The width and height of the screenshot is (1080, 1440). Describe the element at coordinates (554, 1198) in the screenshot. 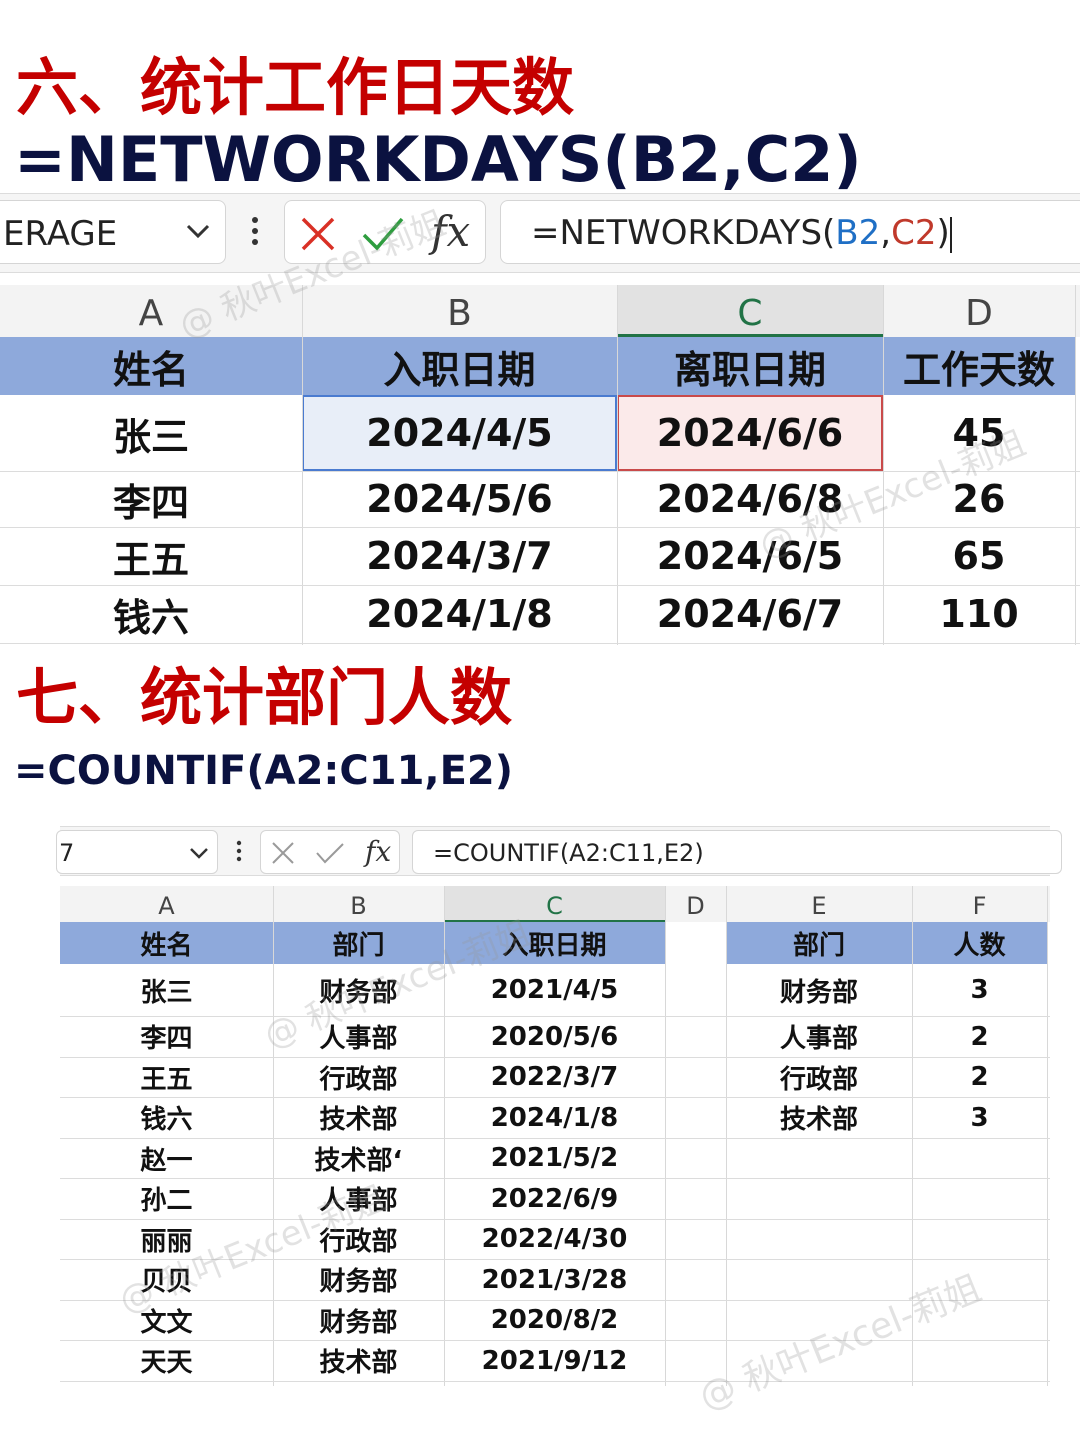

I see `t2-r6-date: 2022/6/9` at that location.